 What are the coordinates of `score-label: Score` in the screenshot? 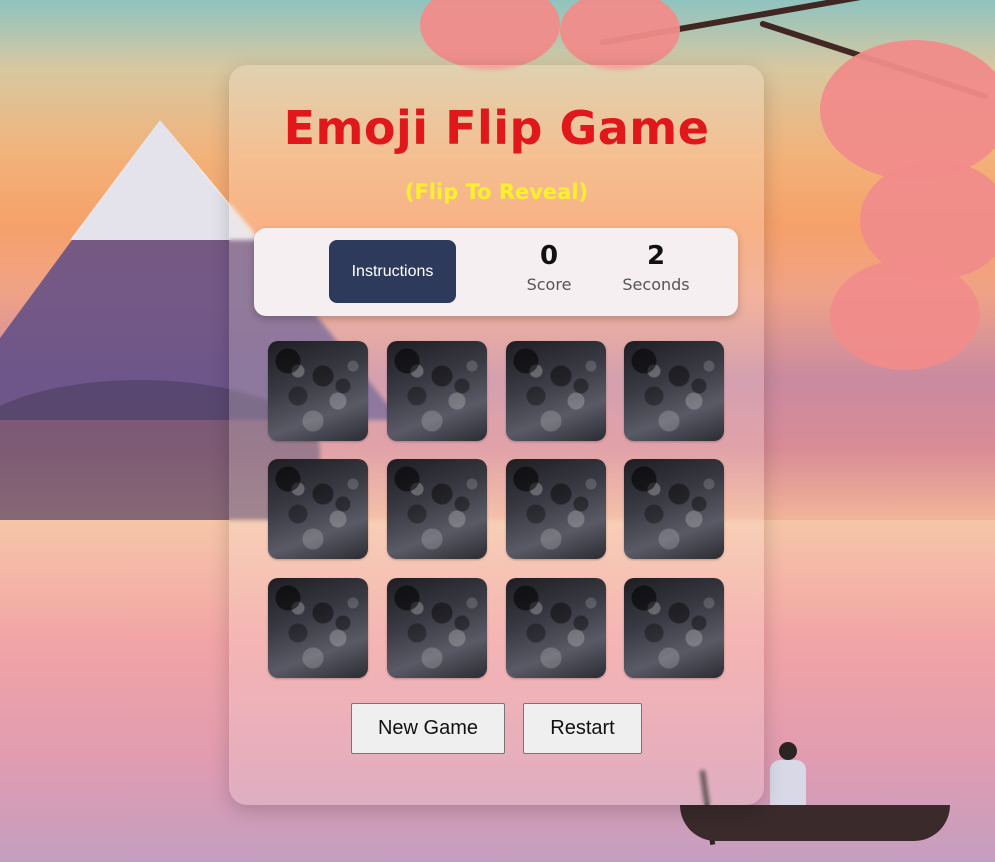 It's located at (549, 284).